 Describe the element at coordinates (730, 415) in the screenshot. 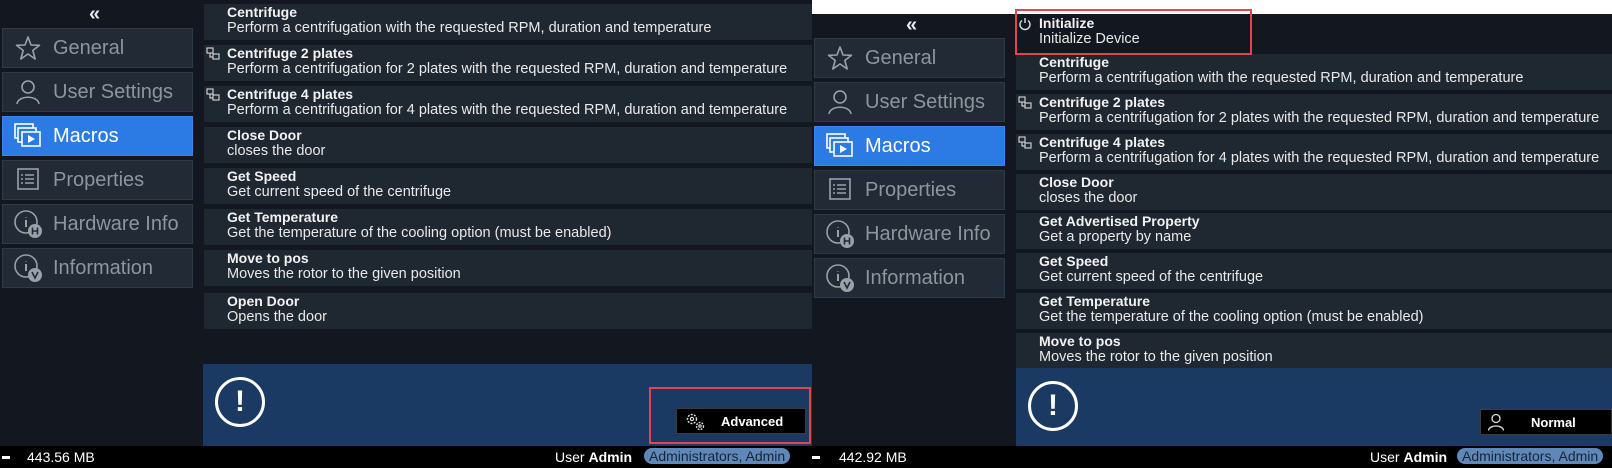

I see `highlight-box-advanced` at that location.